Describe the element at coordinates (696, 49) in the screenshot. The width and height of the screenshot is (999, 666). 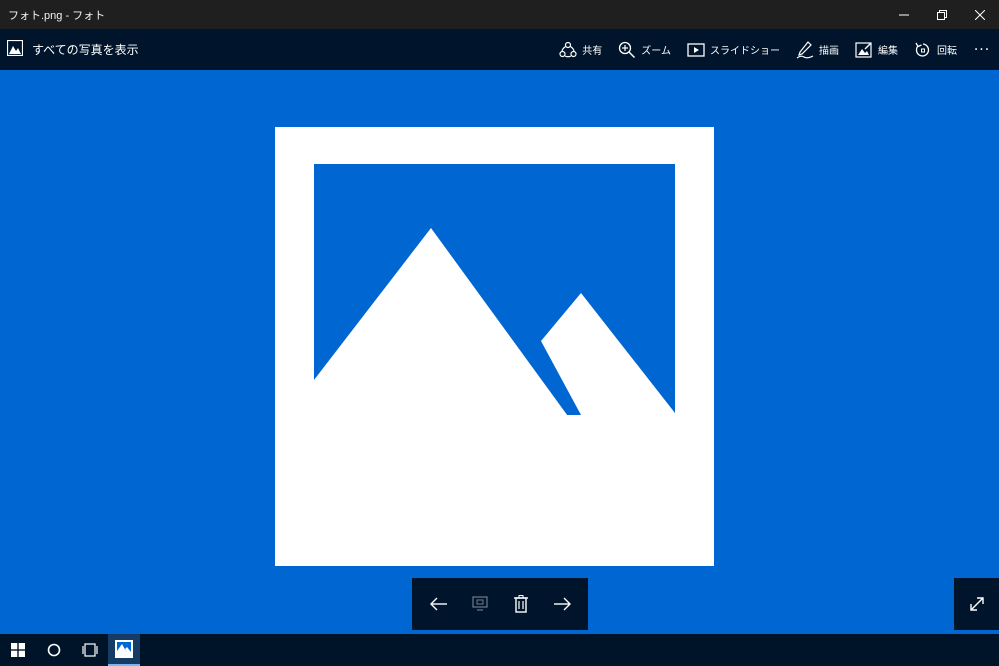
I see `slideshow-icon` at that location.